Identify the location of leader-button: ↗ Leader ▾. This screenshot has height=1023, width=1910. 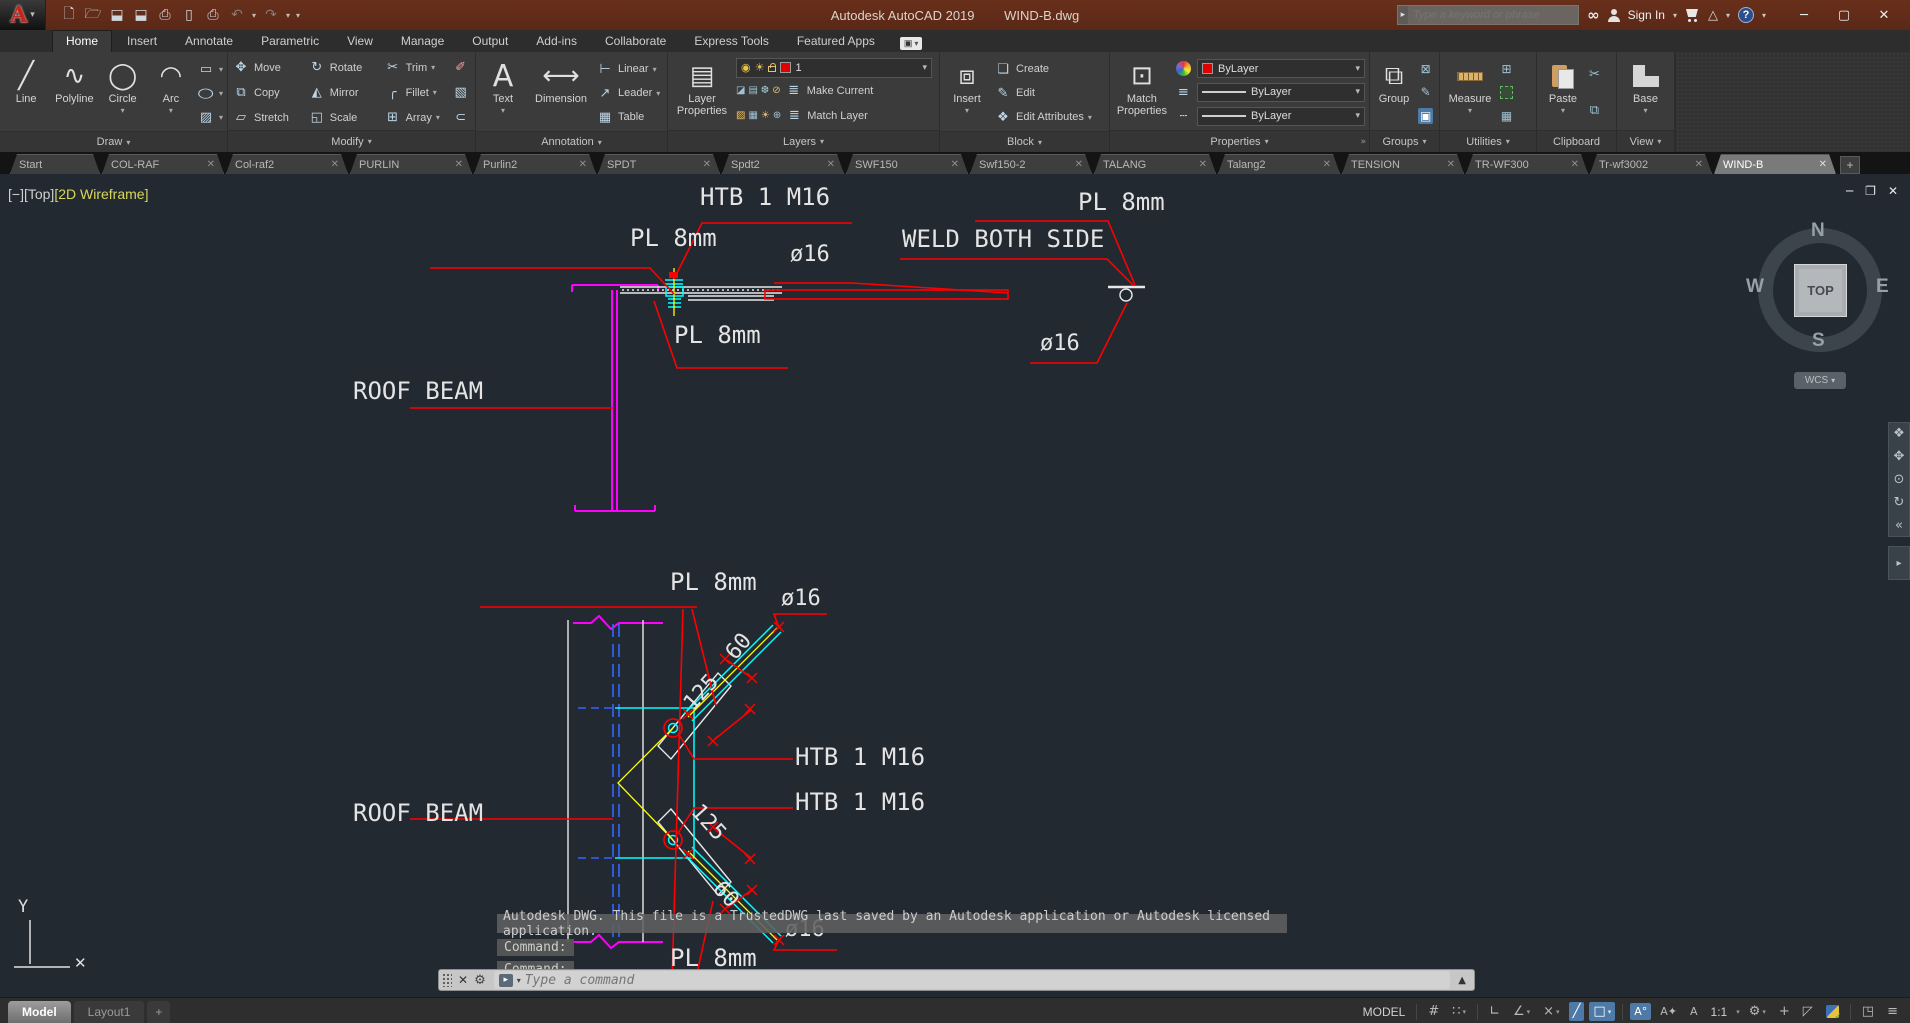
(628, 93).